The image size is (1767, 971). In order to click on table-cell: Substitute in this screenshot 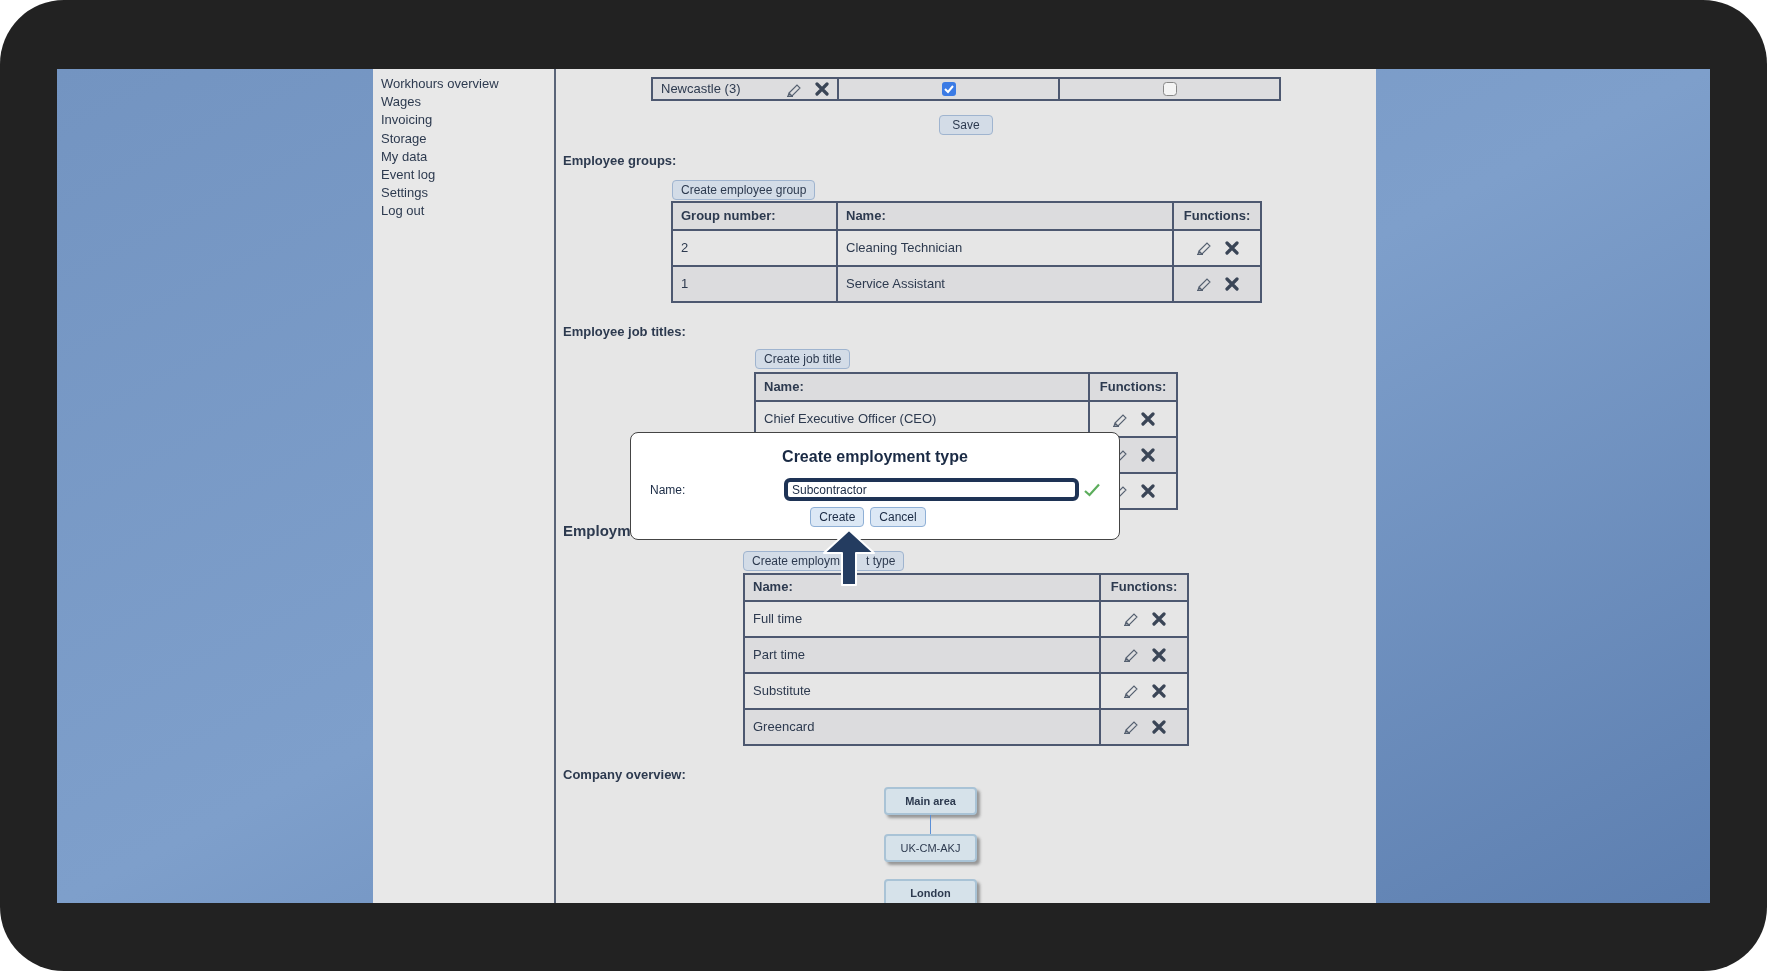, I will do `click(922, 690)`.